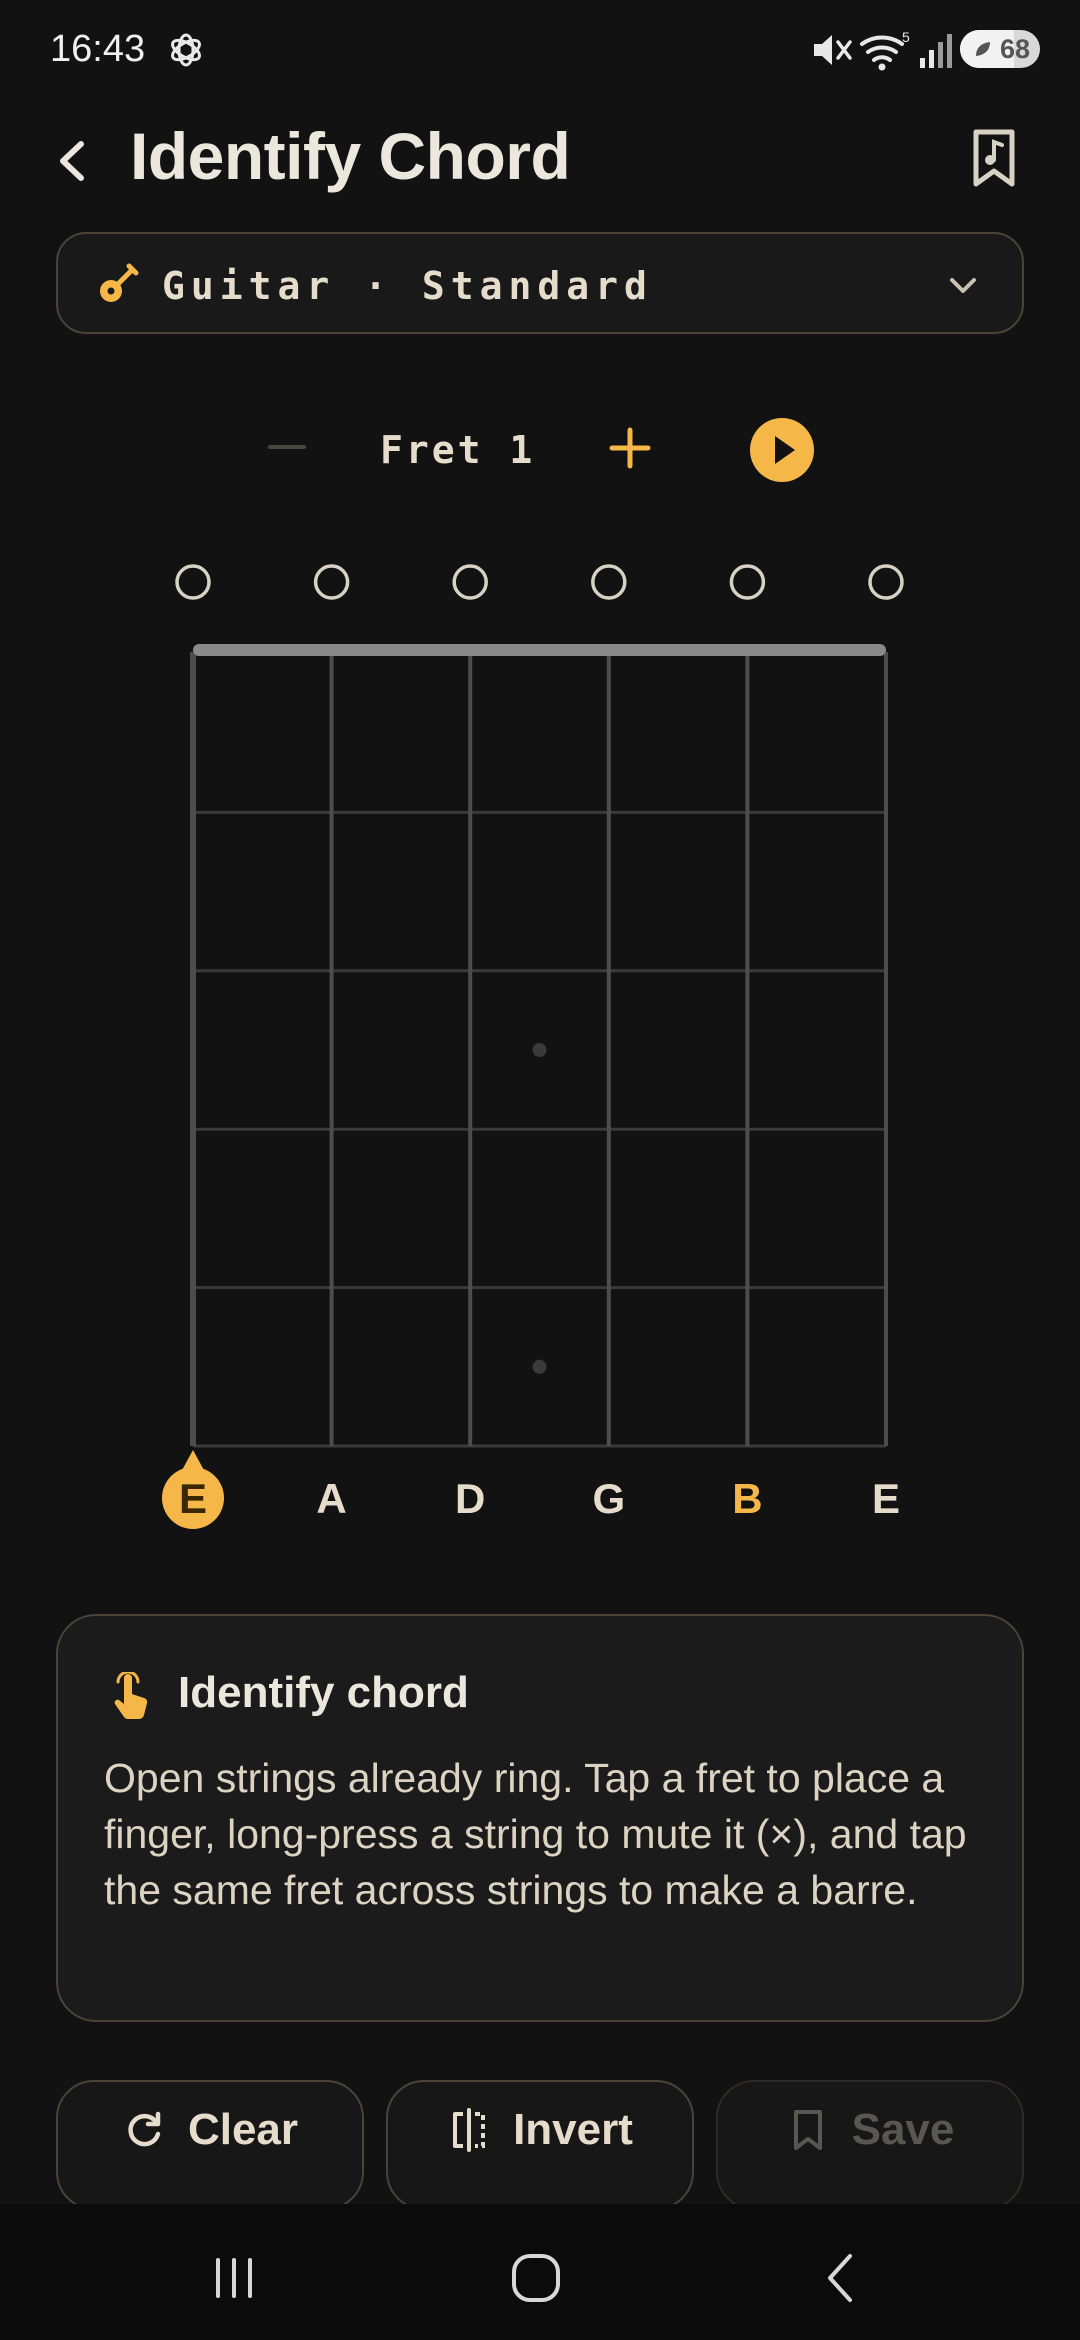 This screenshot has width=1080, height=2340. I want to click on clear-button: Clear, so click(210, 2145).